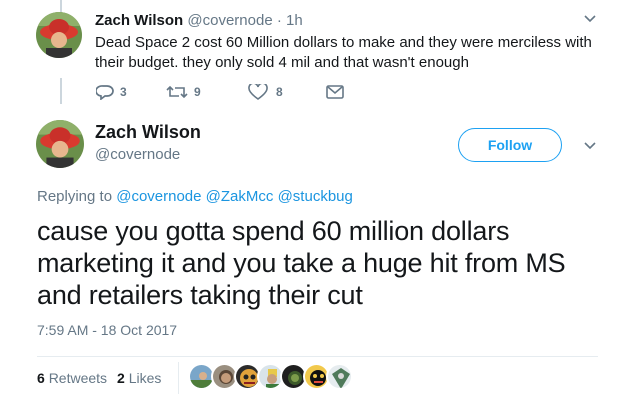 The width and height of the screenshot is (628, 400). What do you see at coordinates (75, 196) in the screenshot?
I see `replying-prefix: Replying to` at bounding box center [75, 196].